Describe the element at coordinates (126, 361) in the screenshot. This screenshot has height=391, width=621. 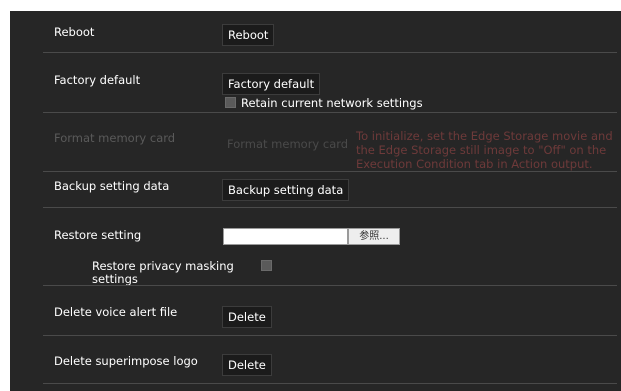
I see `delete-superimpose-logo-label: Delete superimpose logo` at that location.